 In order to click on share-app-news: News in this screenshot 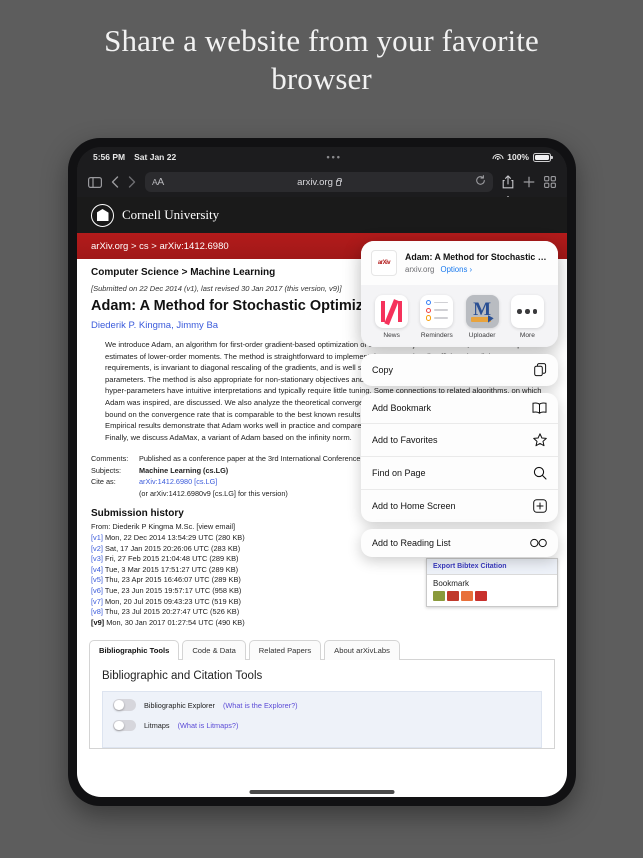, I will do `click(392, 317)`.